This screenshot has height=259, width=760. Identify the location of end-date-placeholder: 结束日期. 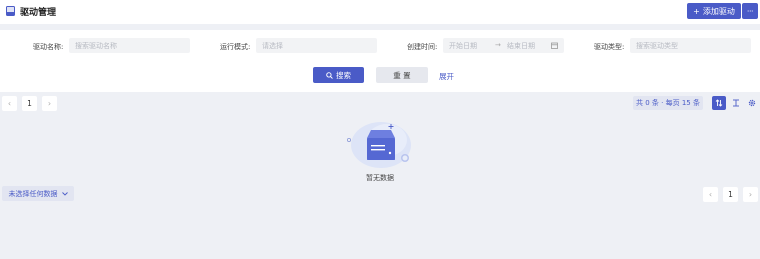
(521, 46).